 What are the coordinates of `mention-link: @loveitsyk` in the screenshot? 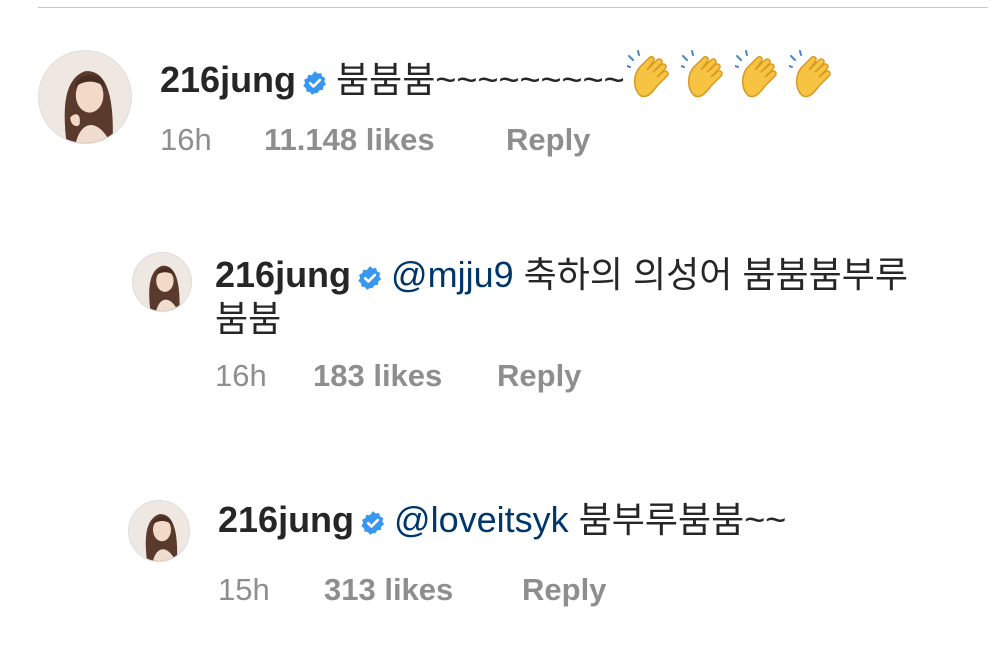 It's located at (481, 519).